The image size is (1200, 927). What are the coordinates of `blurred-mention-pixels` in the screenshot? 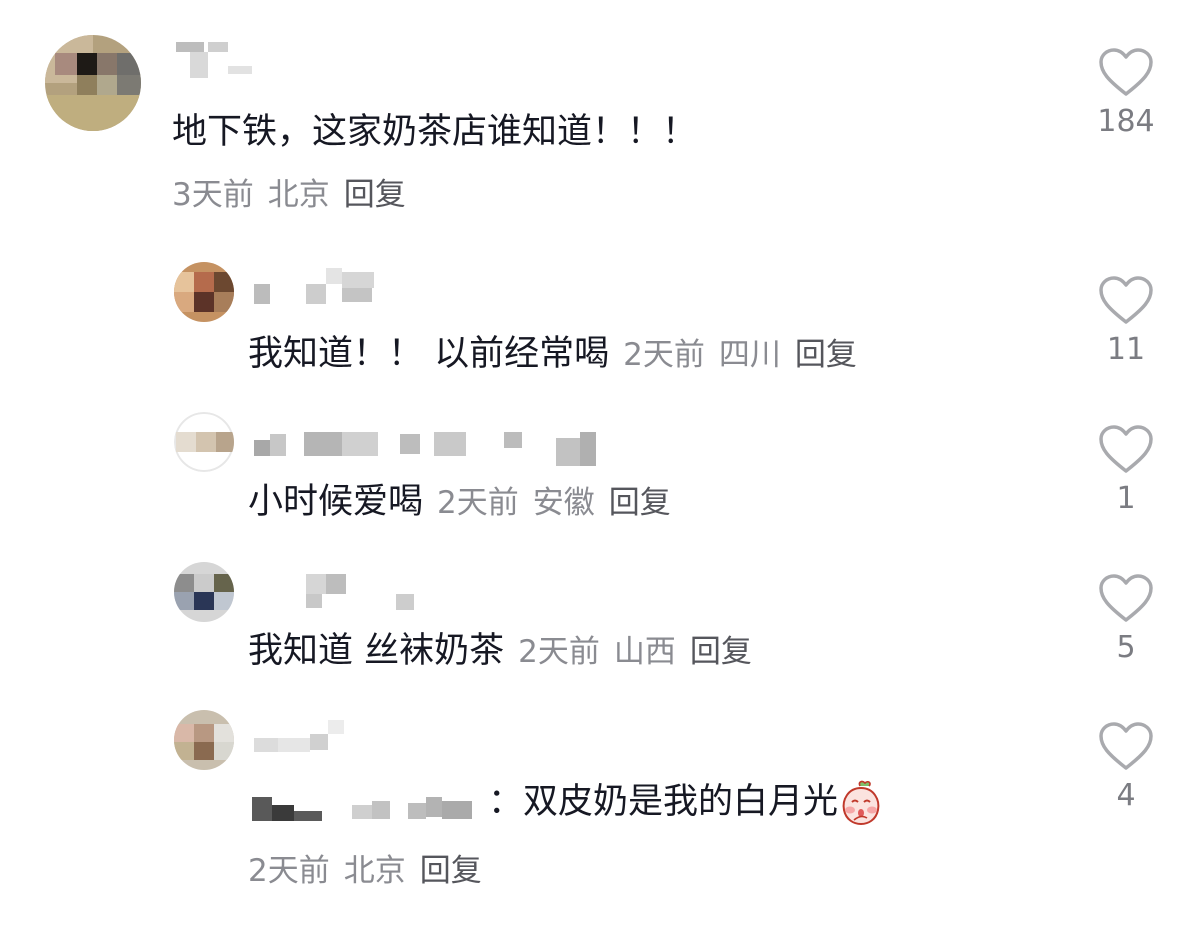 It's located at (362, 809).